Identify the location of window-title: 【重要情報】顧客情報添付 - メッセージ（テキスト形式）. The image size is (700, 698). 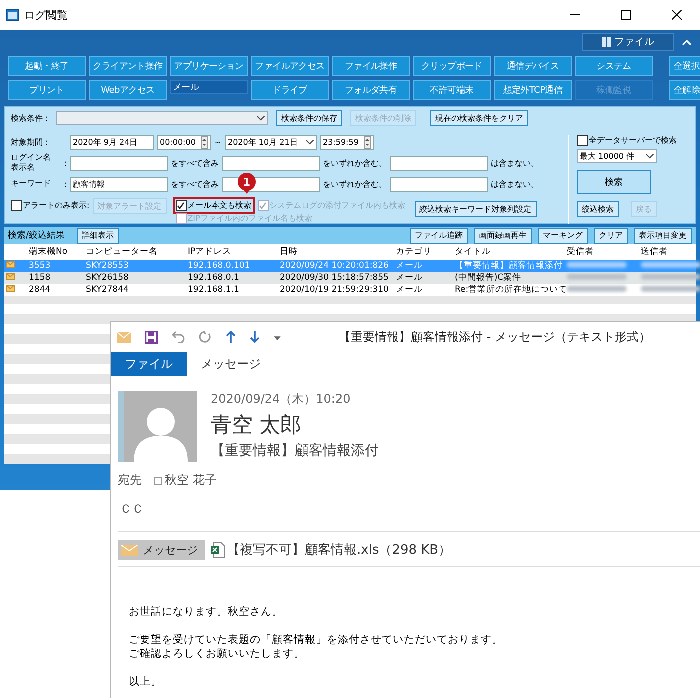
(495, 337).